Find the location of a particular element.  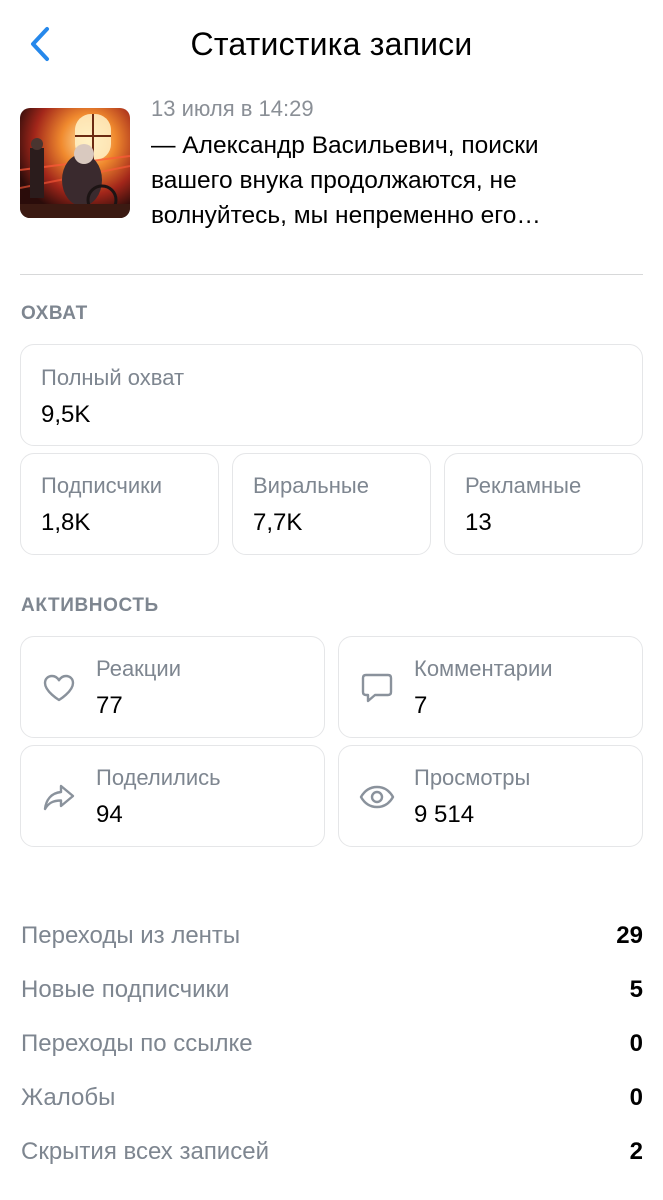

stat-label: Жалобы is located at coordinates (68, 1097).